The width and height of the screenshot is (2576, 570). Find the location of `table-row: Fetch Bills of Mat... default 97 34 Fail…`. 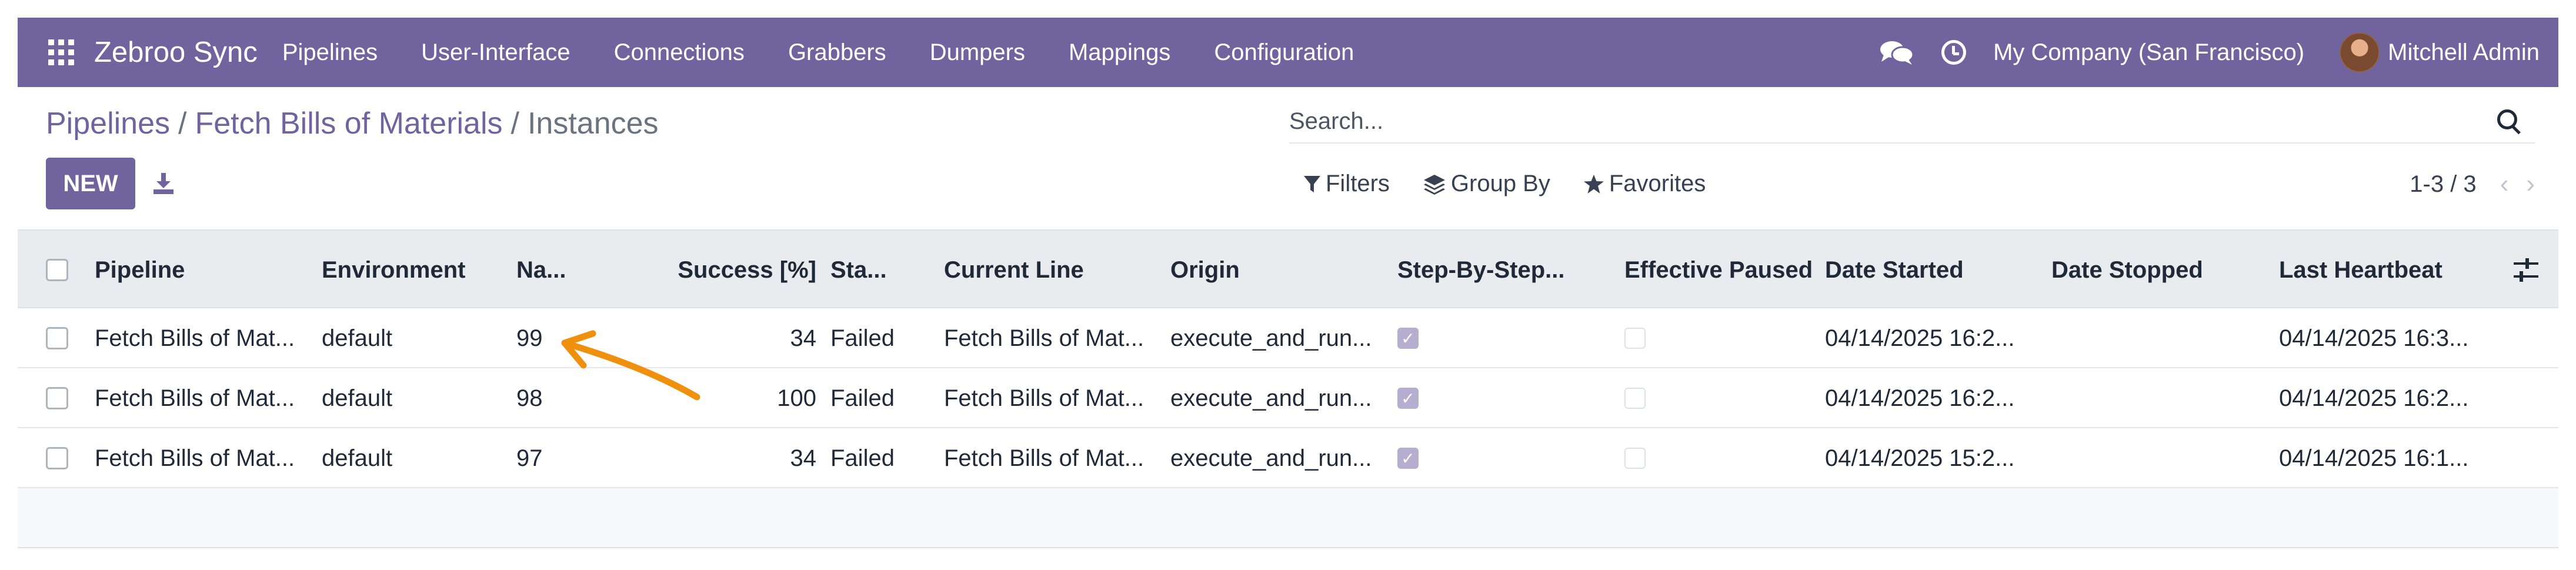

table-row: Fetch Bills of Mat... default 97 34 Fail… is located at coordinates (1288, 458).